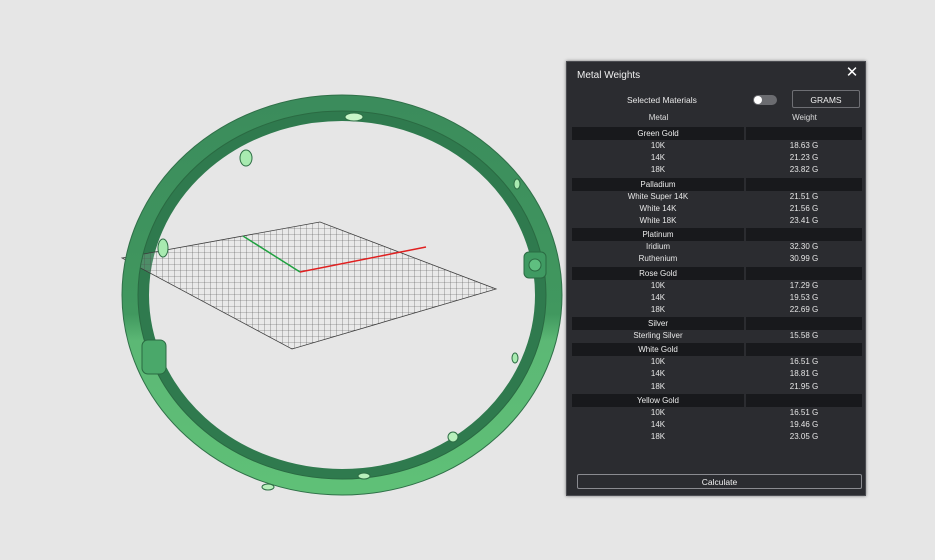 This screenshot has width=935, height=560. Describe the element at coordinates (804, 247) in the screenshot. I see `metal-weight: 32.30 G` at that location.